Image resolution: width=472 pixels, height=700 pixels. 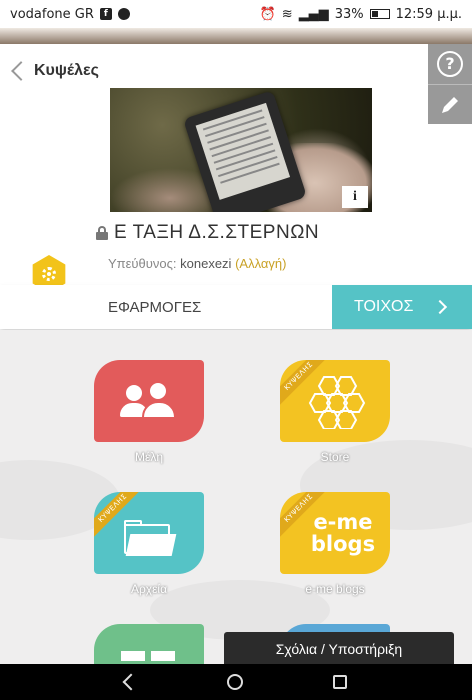 I want to click on owner-line: Υπεύθυνος: konexezi (Αλλαγή), so click(x=197, y=263).